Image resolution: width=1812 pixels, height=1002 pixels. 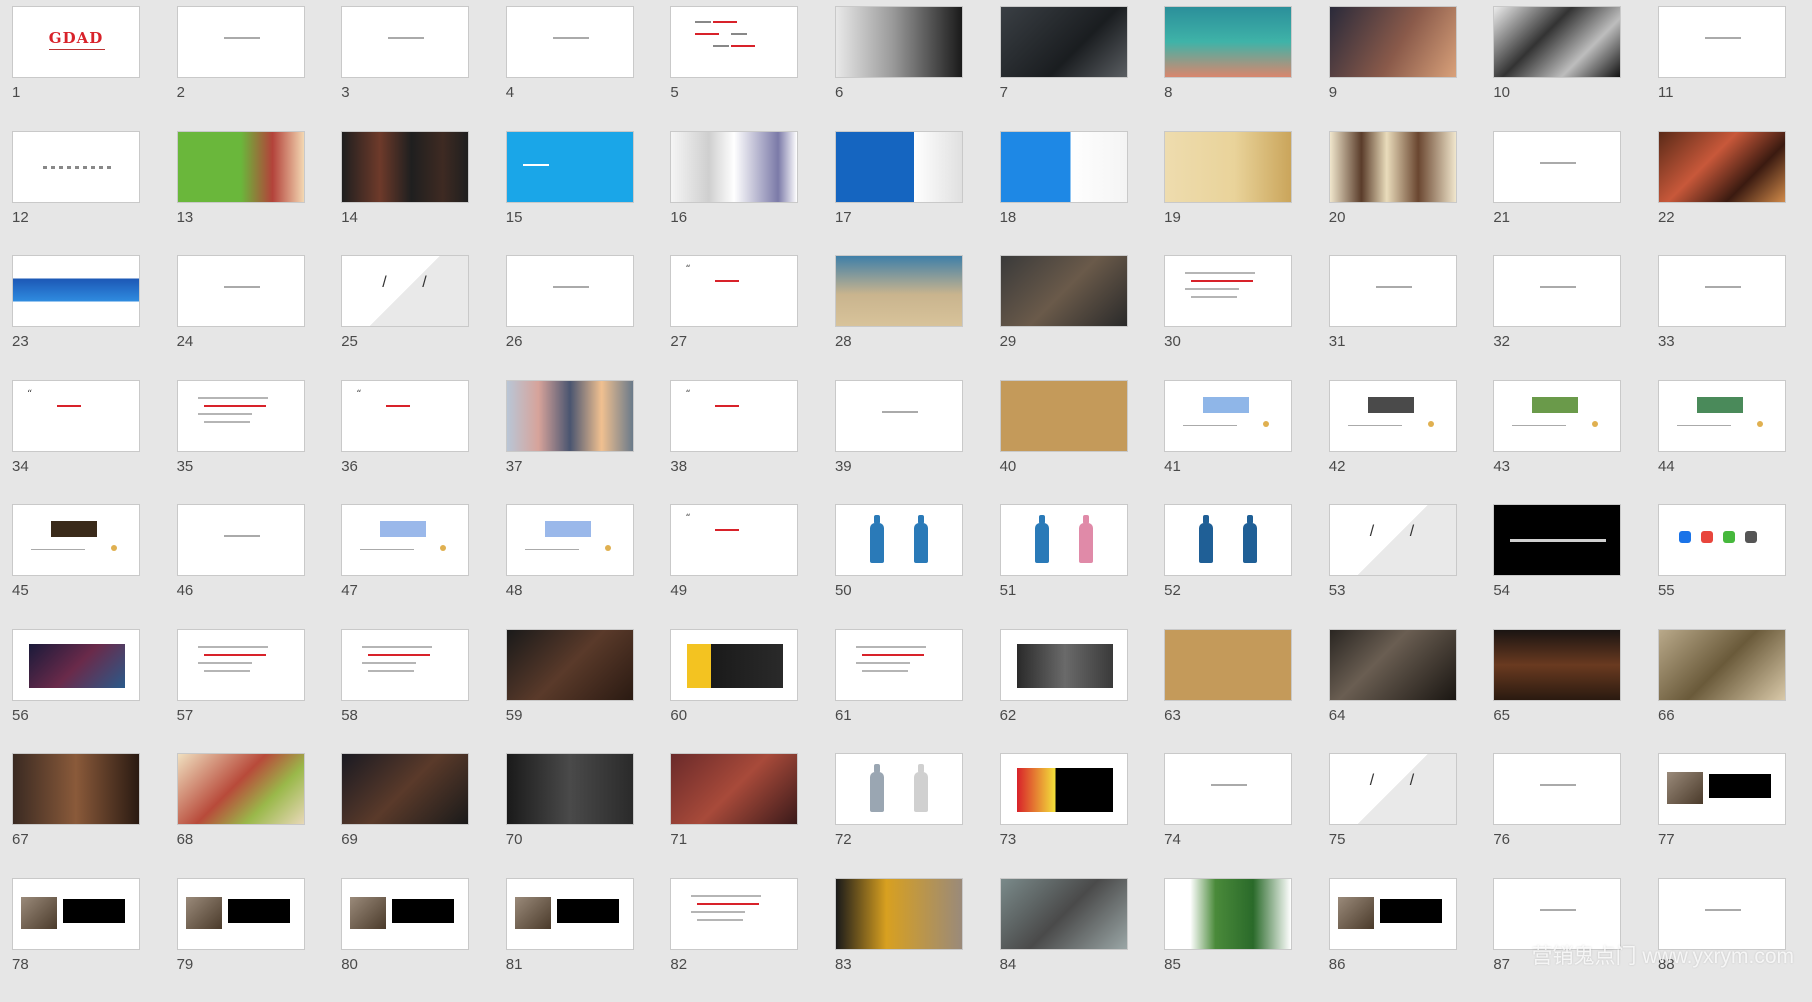 I want to click on slide-cell: 70, so click(x=588, y=815).